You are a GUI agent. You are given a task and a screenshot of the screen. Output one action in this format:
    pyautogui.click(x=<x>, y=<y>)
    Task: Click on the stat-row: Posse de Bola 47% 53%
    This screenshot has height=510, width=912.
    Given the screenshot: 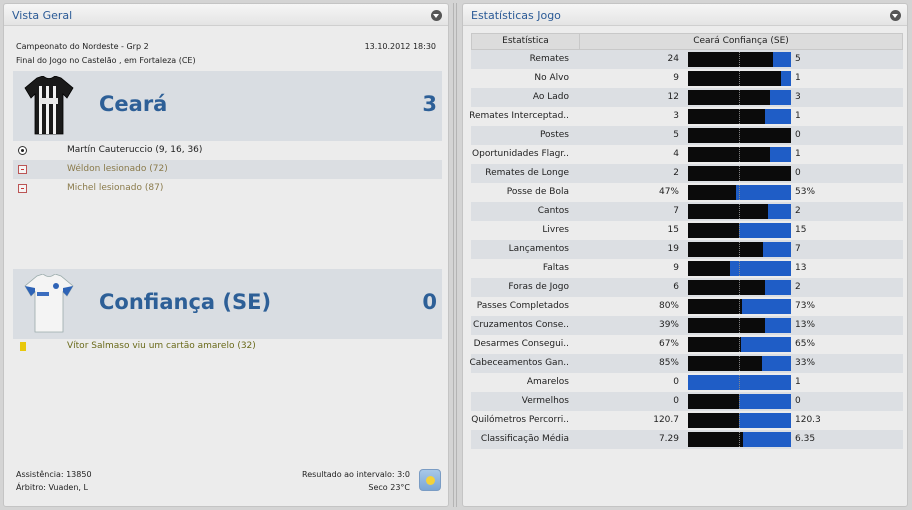 What is the action you would take?
    pyautogui.click(x=687, y=192)
    